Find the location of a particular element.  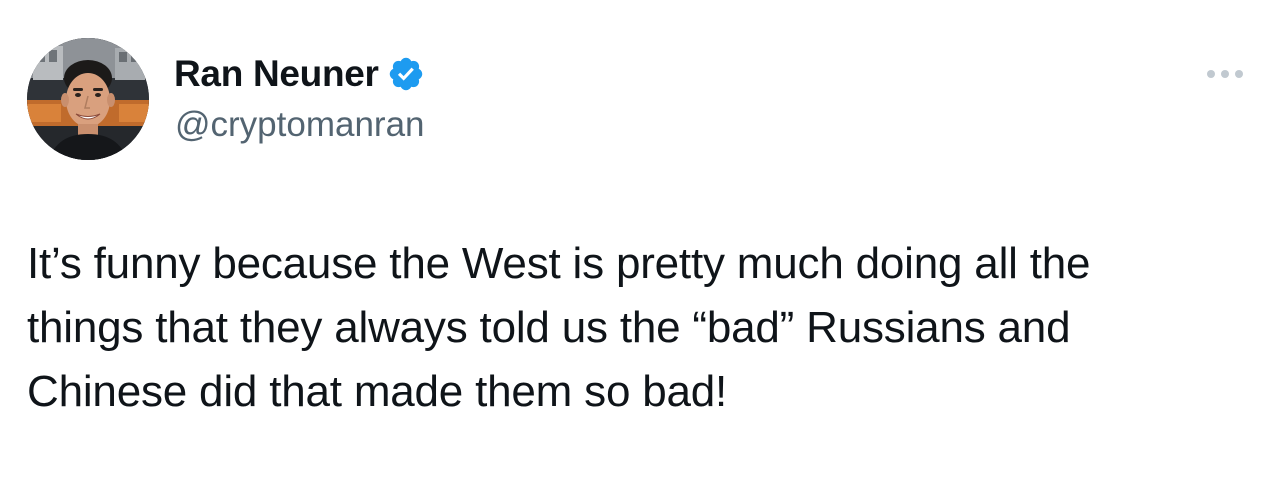

more-options-button is located at coordinates (1225, 74).